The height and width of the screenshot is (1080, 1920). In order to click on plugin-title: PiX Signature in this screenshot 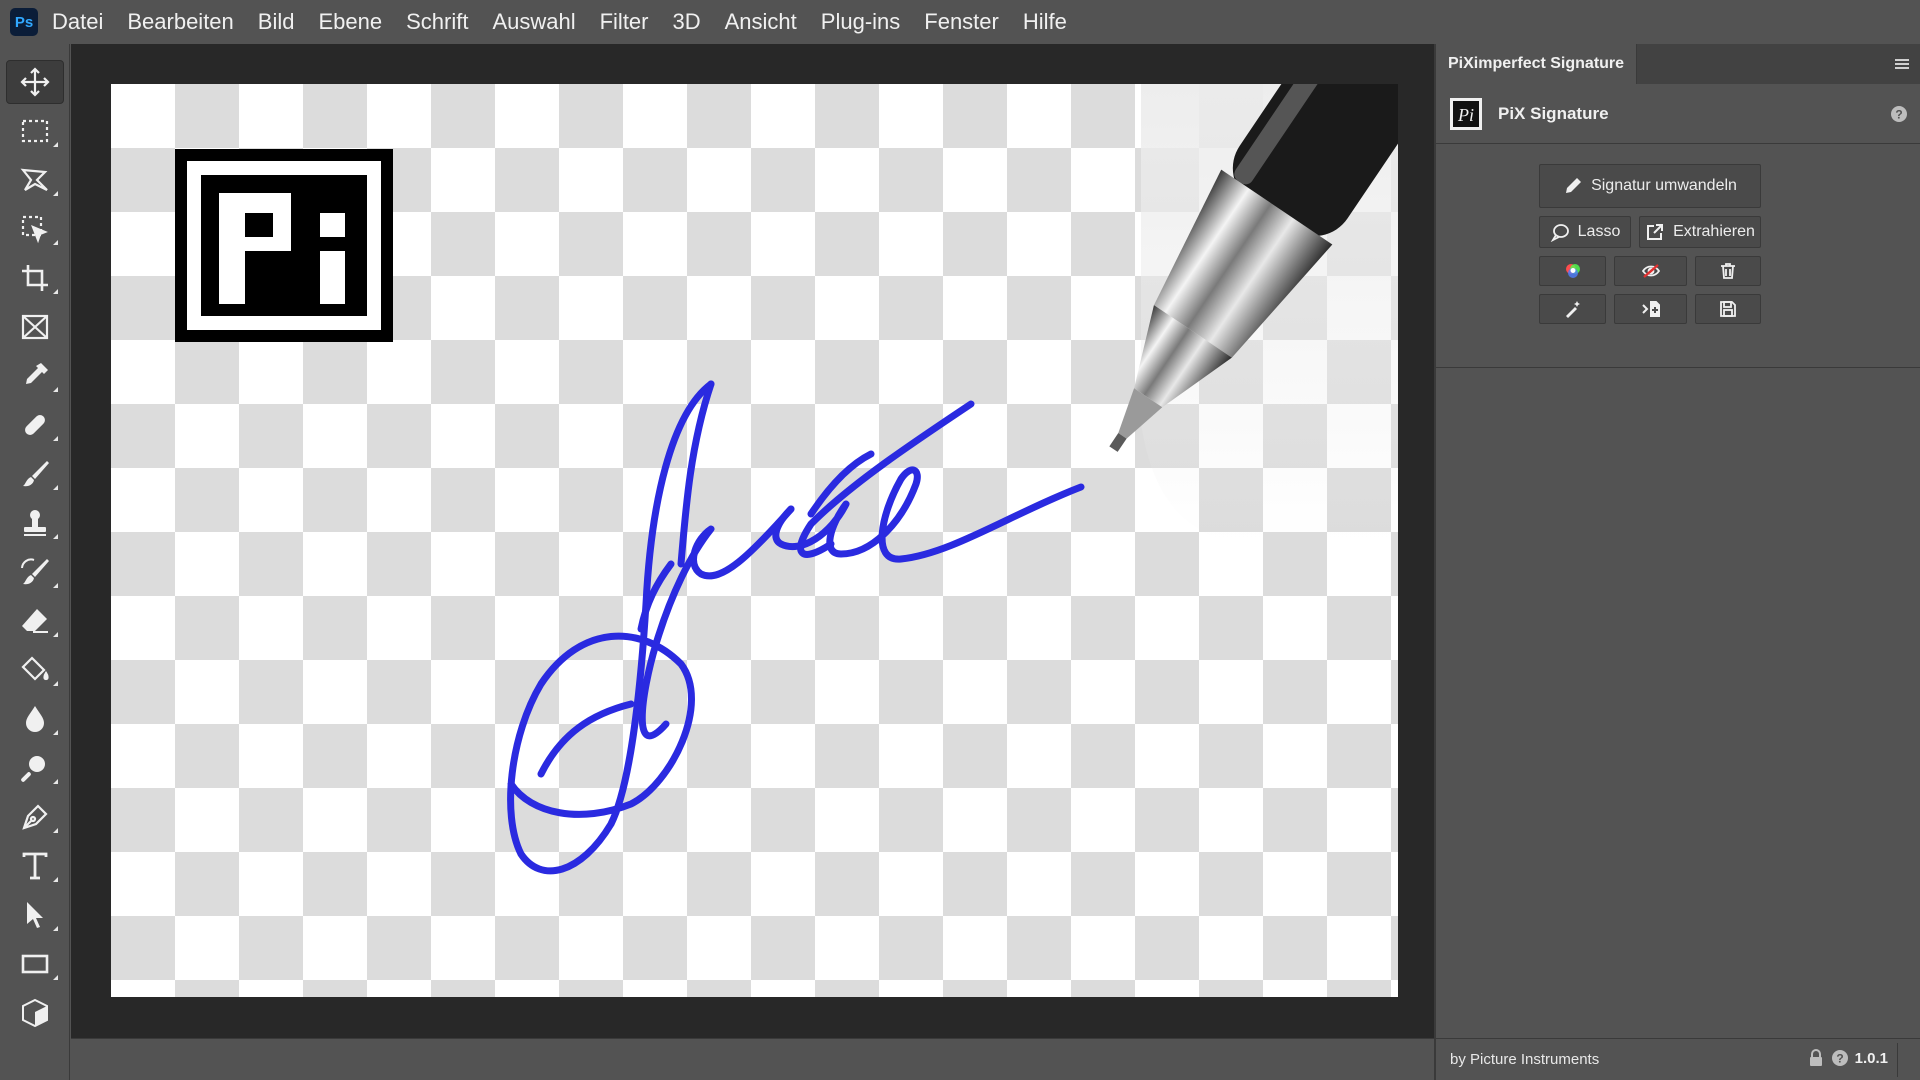, I will do `click(1553, 113)`.